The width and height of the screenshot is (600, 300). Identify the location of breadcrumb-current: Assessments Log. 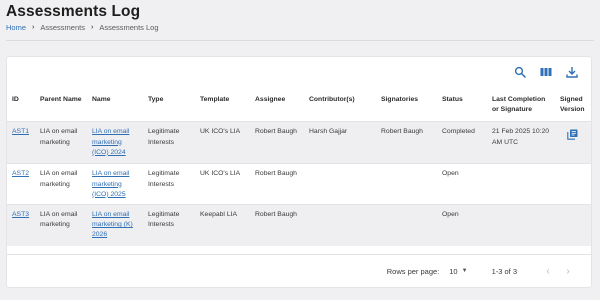
(129, 27).